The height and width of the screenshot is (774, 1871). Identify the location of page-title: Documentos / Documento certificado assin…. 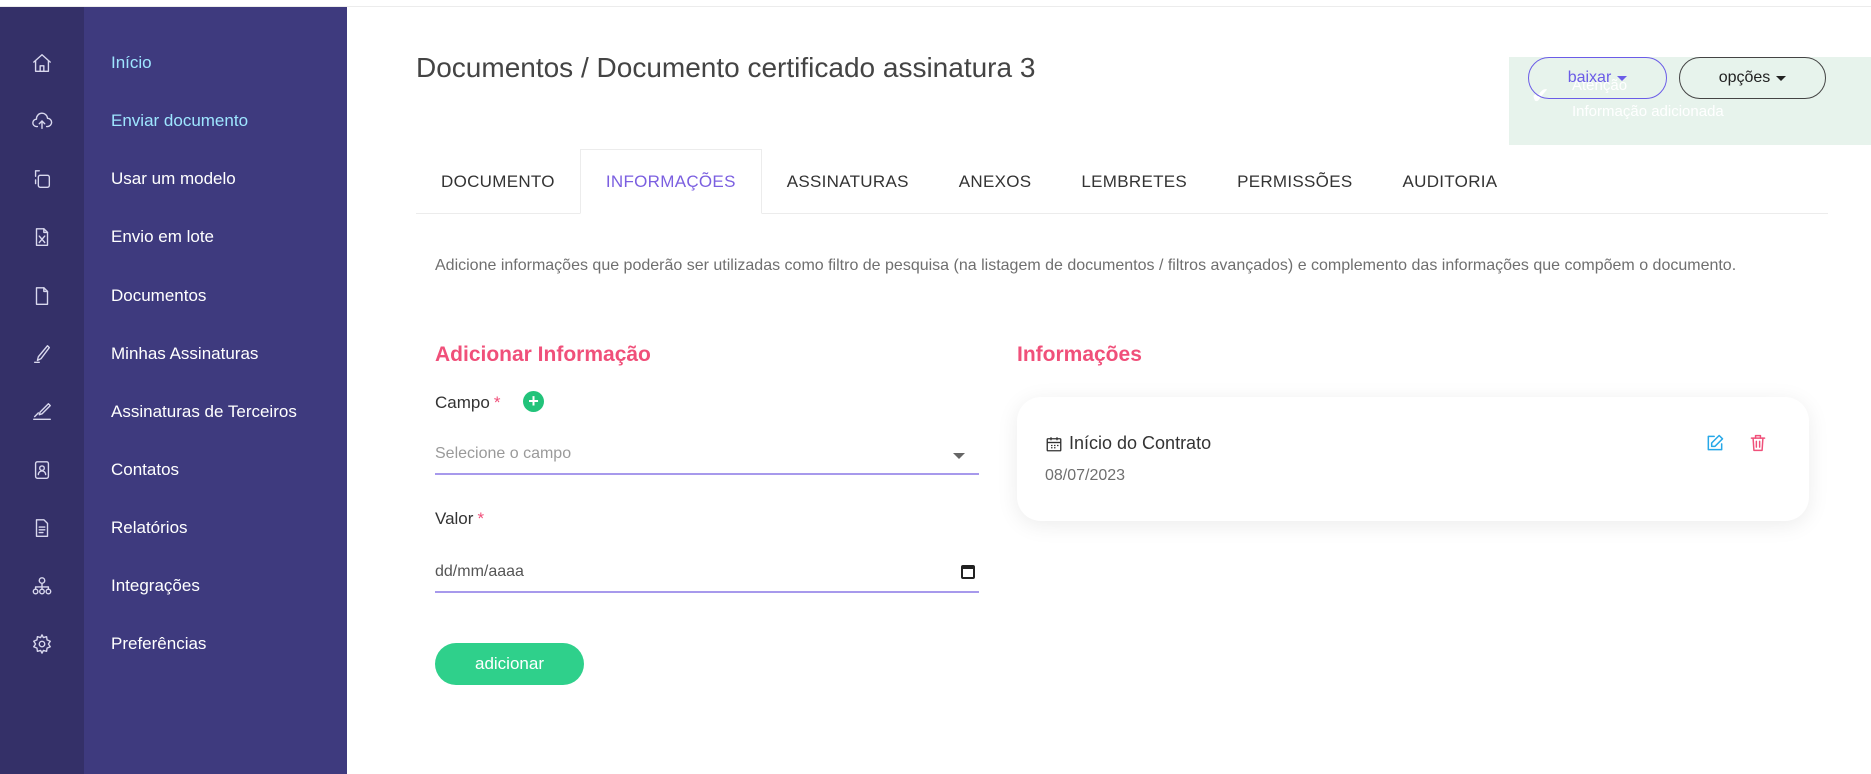
(726, 67).